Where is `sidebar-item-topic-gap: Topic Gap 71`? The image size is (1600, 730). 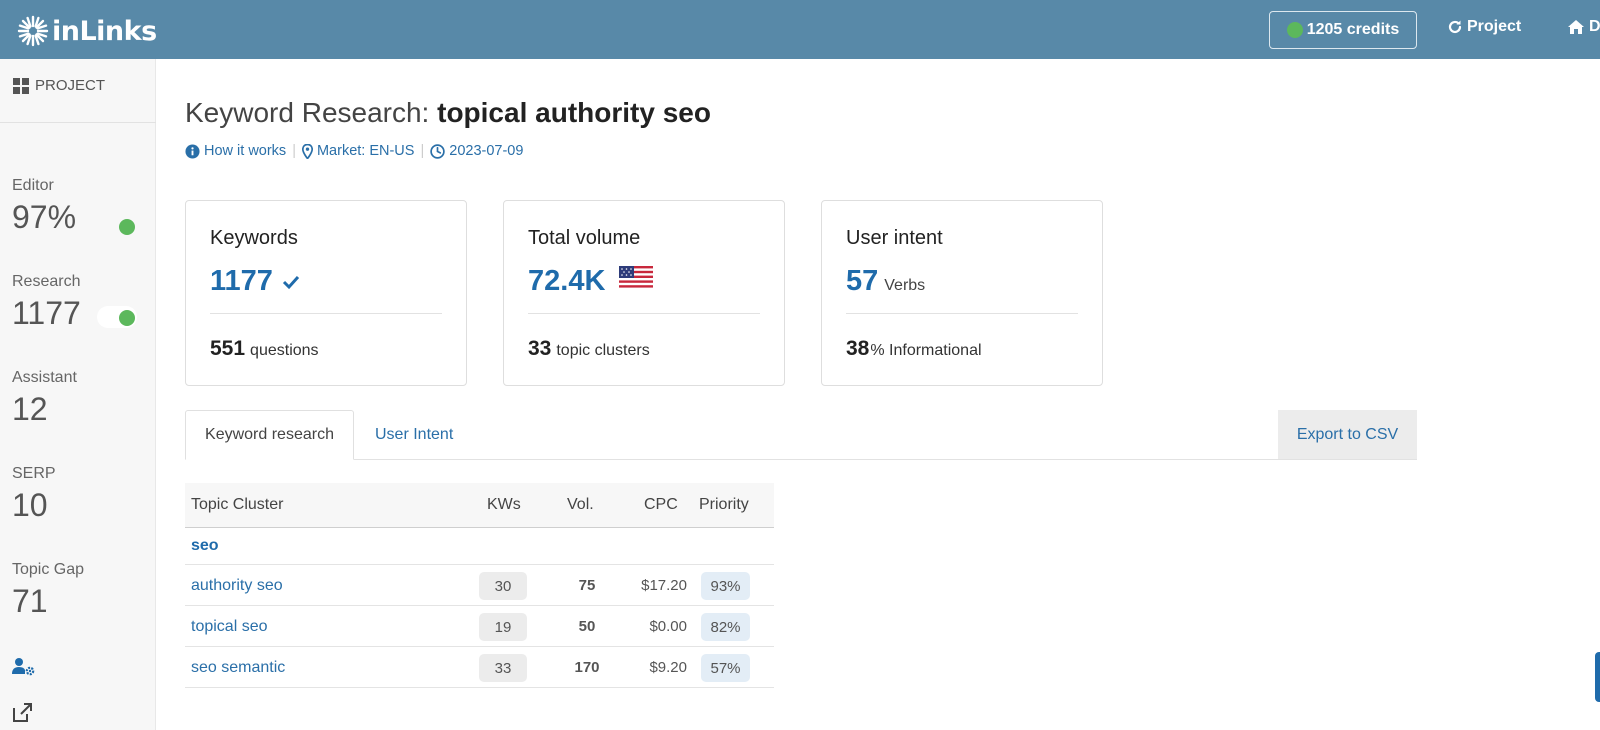
sidebar-item-topic-gap: Topic Gap 71 is located at coordinates (48, 590).